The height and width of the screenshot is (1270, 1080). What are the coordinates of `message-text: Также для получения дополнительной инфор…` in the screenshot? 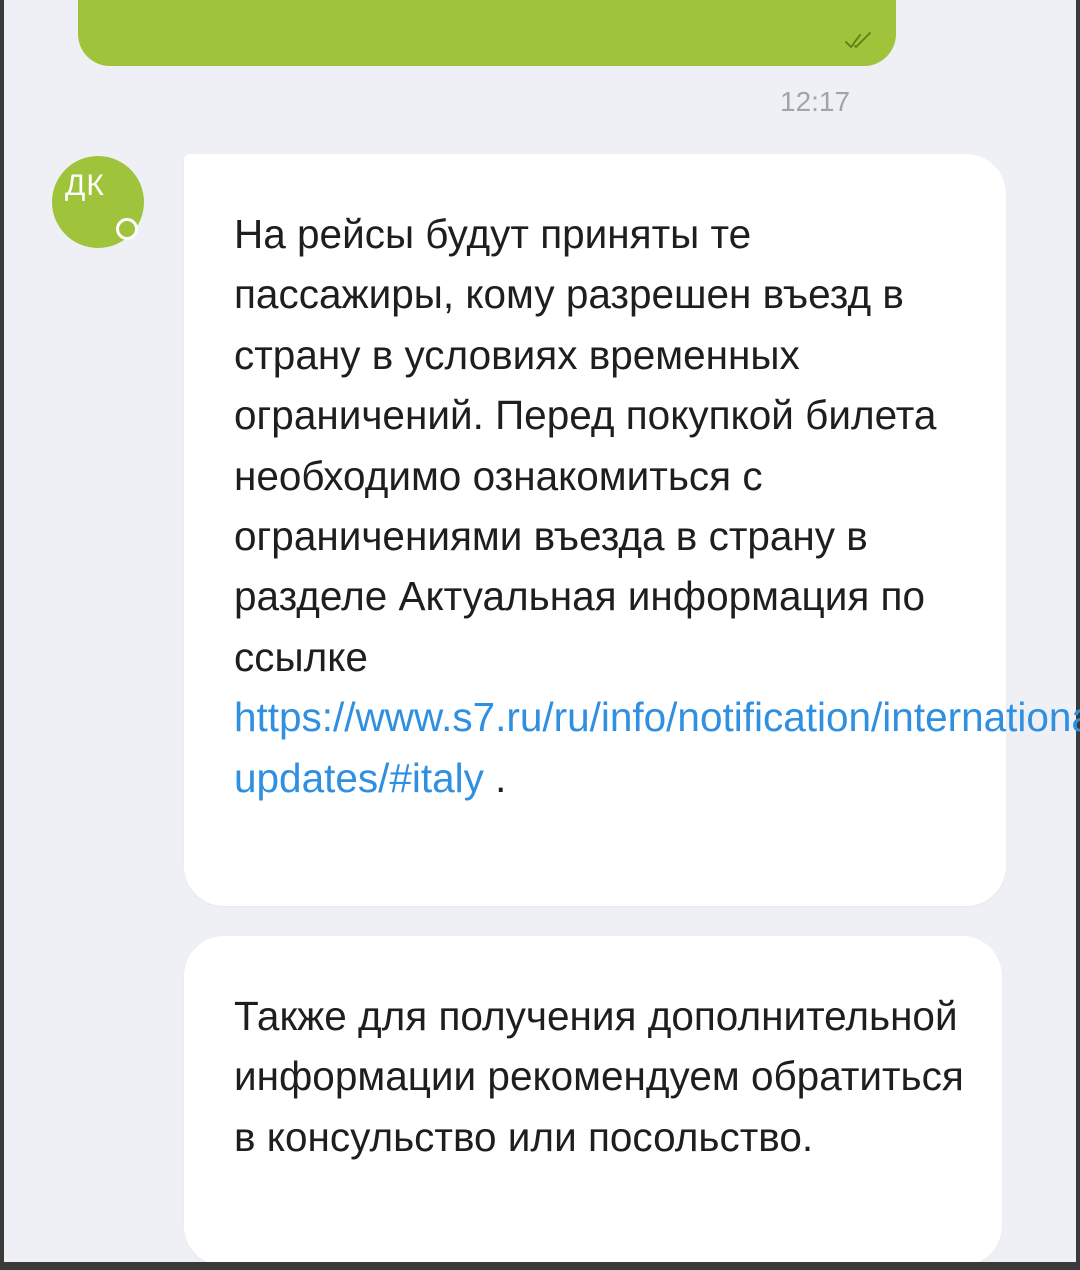 It's located at (599, 1076).